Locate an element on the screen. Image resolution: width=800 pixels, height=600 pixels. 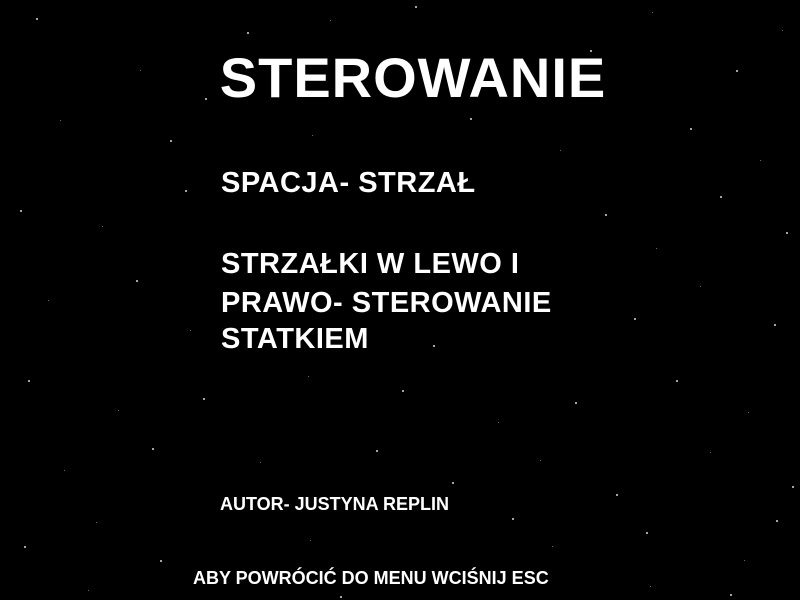
author-credit: AUTOR- JUSTYNA REPLIN is located at coordinates (335, 504).